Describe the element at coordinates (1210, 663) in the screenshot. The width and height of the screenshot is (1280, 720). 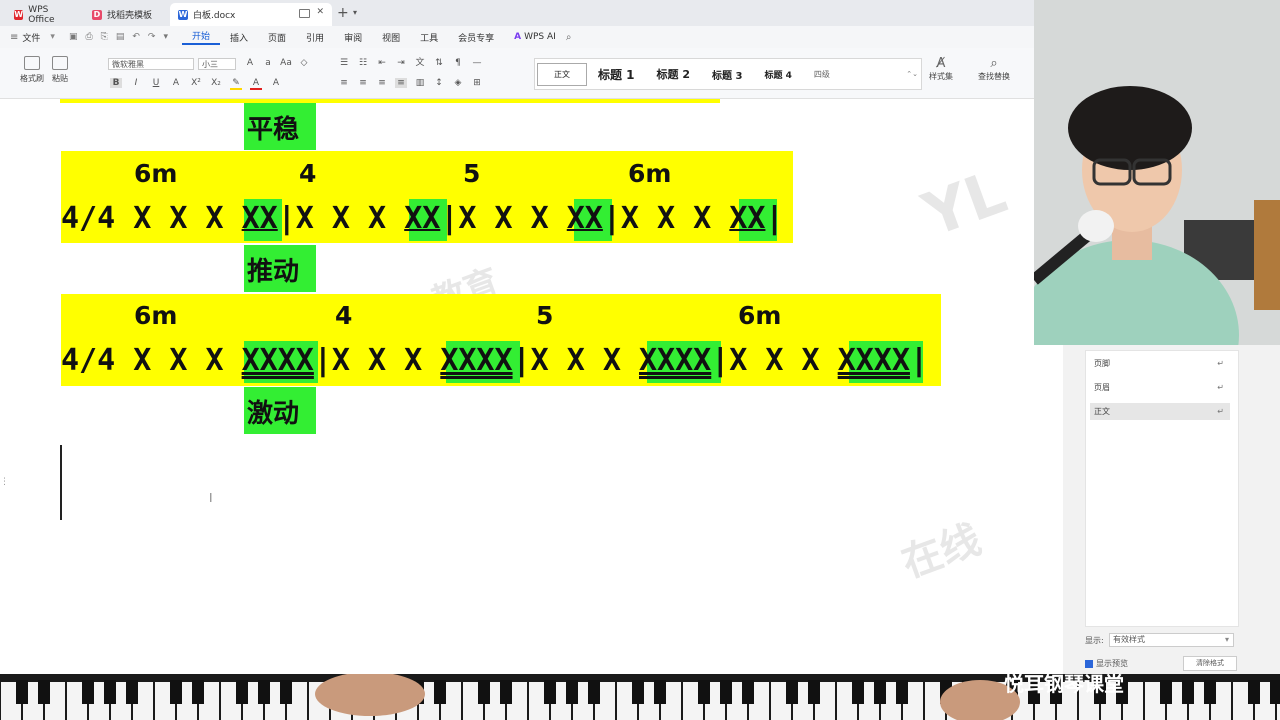
I see `clear-format-button: 清除格式` at that location.